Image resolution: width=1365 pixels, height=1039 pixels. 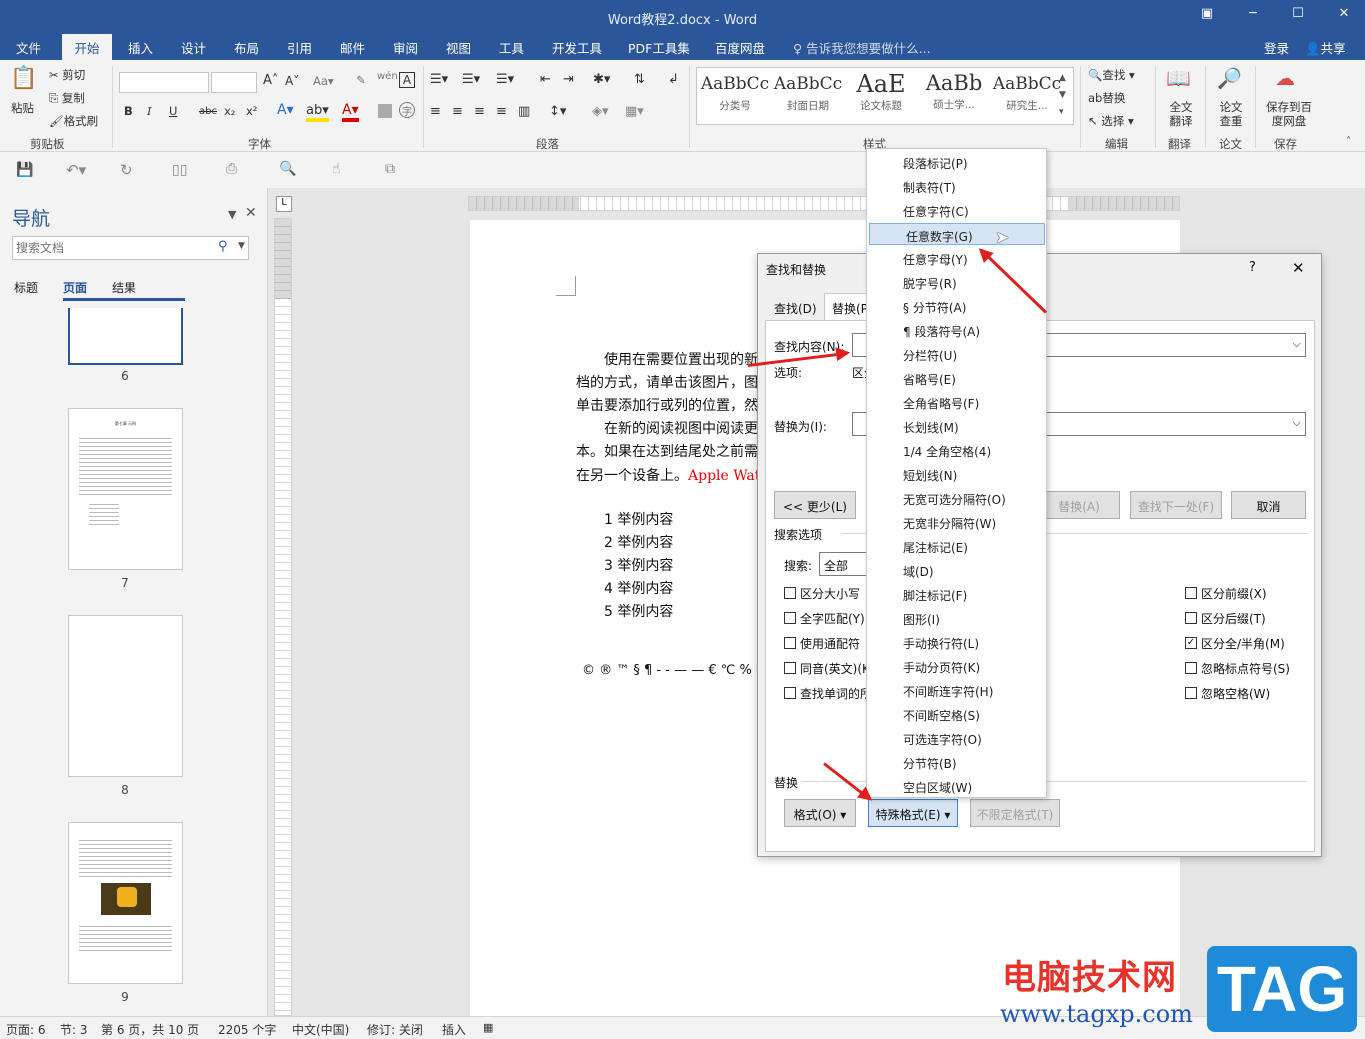 What do you see at coordinates (957, 234) in the screenshot?
I see `special-menu-item: 任意数字(G)` at bounding box center [957, 234].